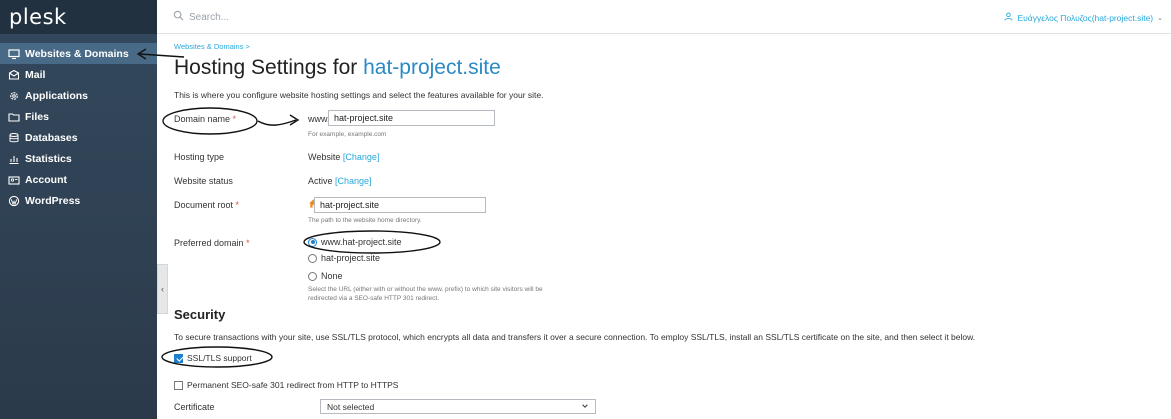 This screenshot has height=419, width=1171. Describe the element at coordinates (351, 406) in the screenshot. I see `certificate-selected-value: Not selected` at that location.